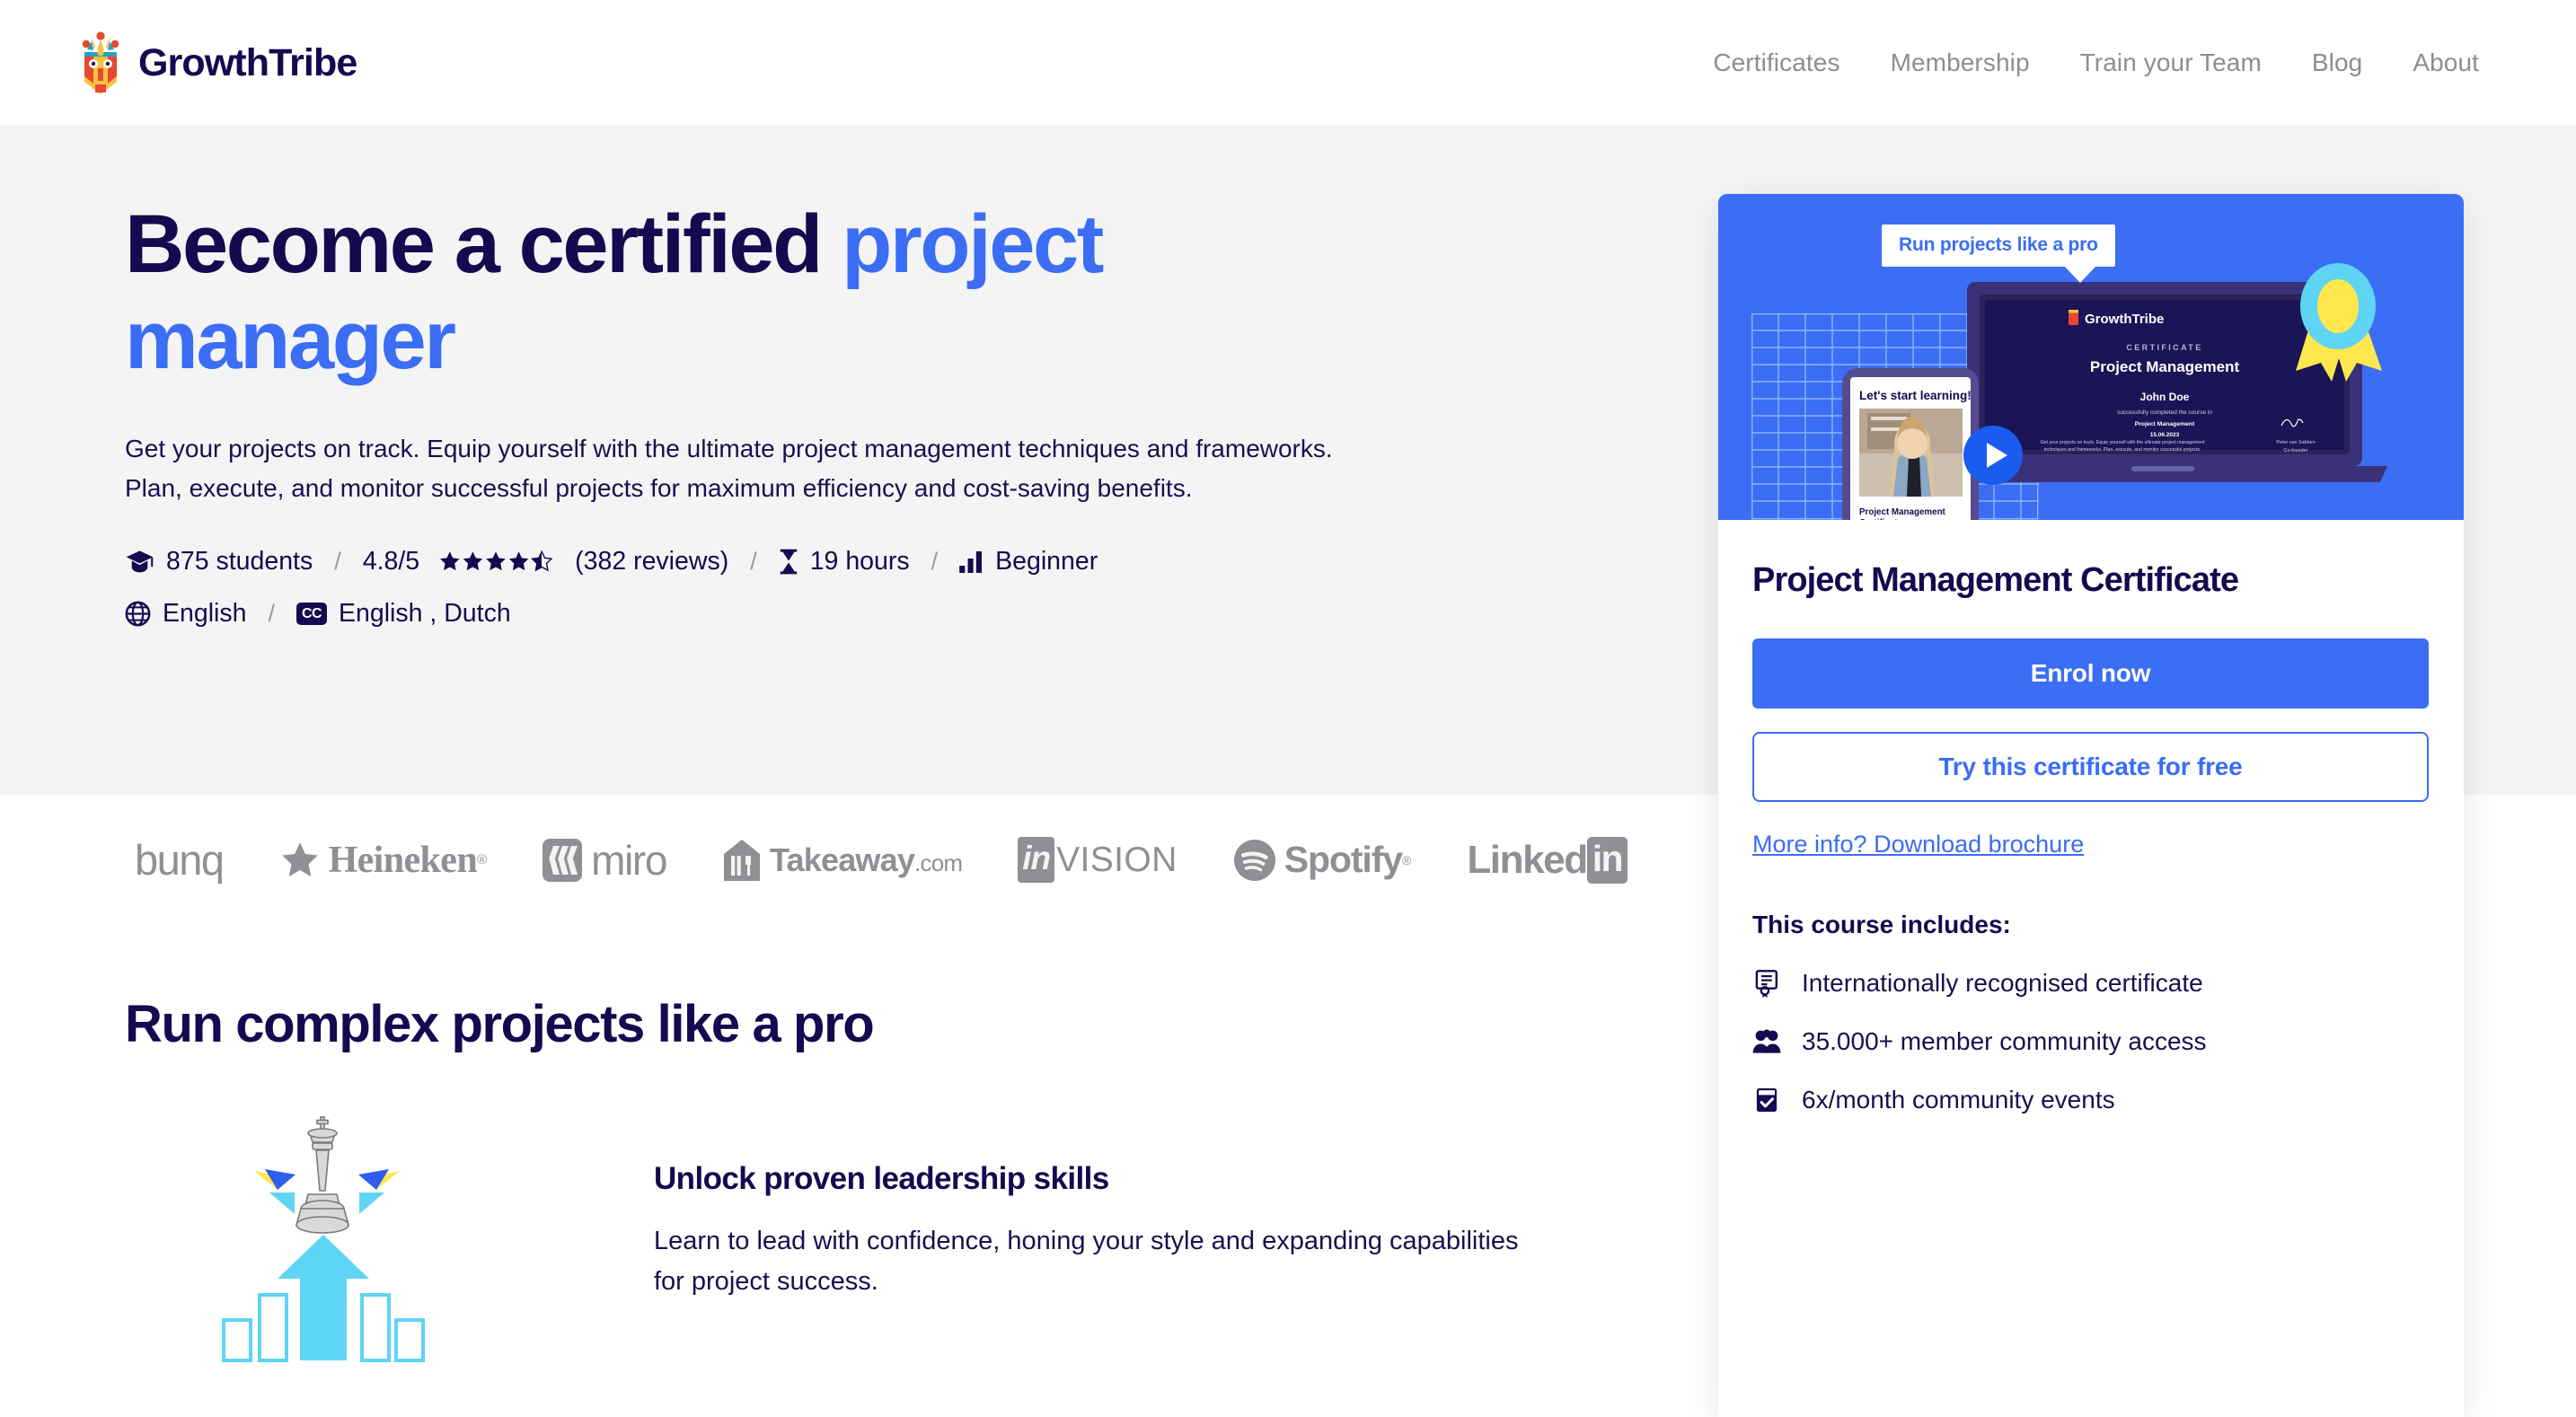  Describe the element at coordinates (2295, 442) in the screenshot. I see `svg-text: Peter van Sabben` at that location.